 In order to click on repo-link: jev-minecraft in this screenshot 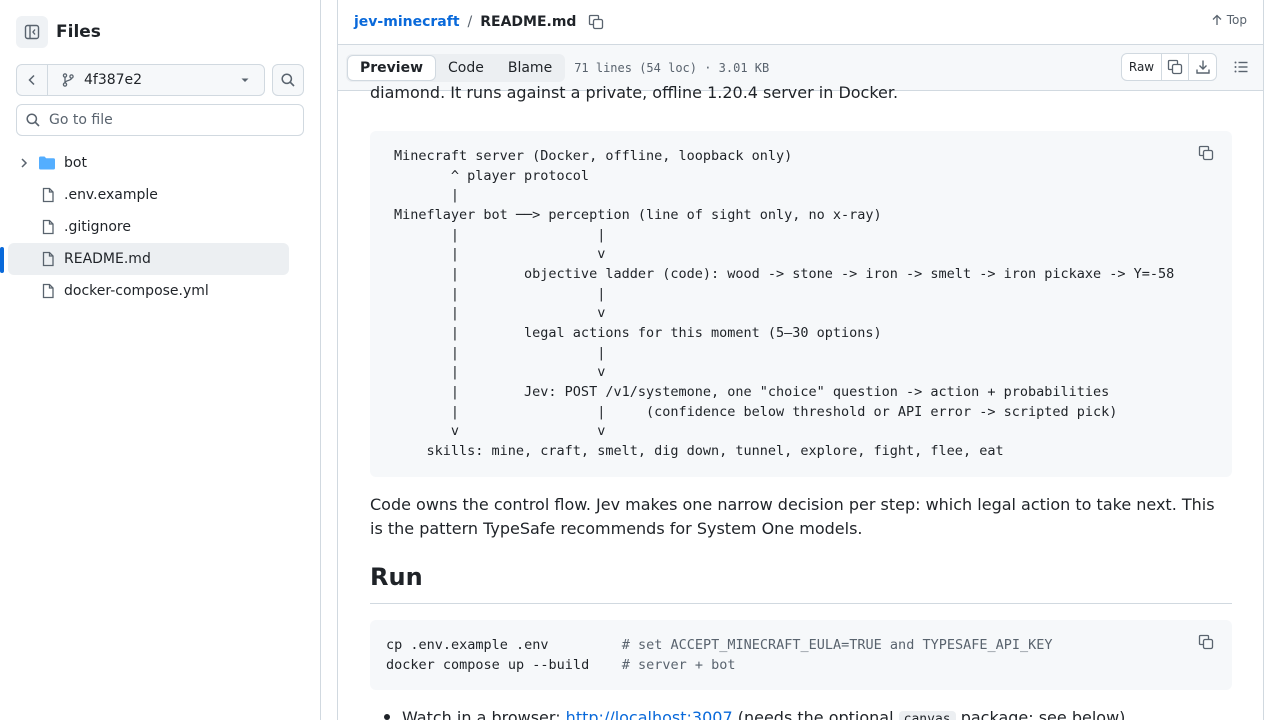, I will do `click(407, 22)`.